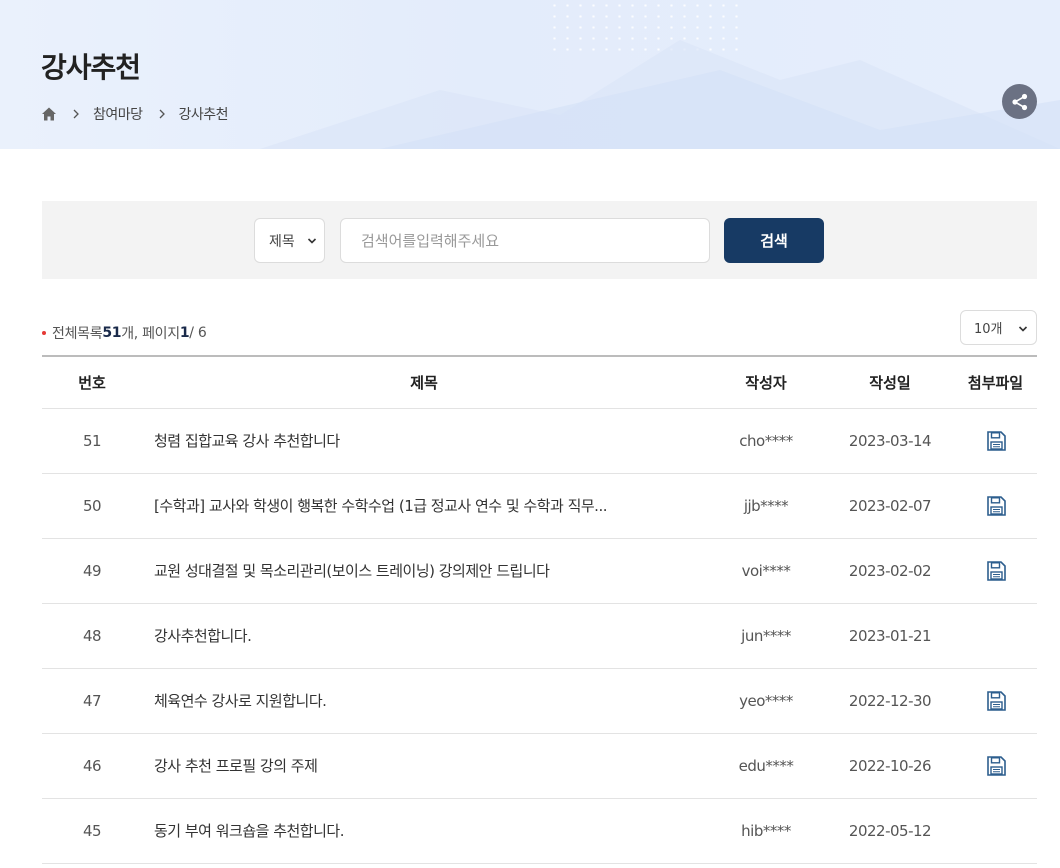 The height and width of the screenshot is (868, 1060). What do you see at coordinates (424, 570) in the screenshot?
I see `post-title-link: 교원 성대결절 및 목소리관리(보이스 트레이닝) 강의제안 드립니다` at bounding box center [424, 570].